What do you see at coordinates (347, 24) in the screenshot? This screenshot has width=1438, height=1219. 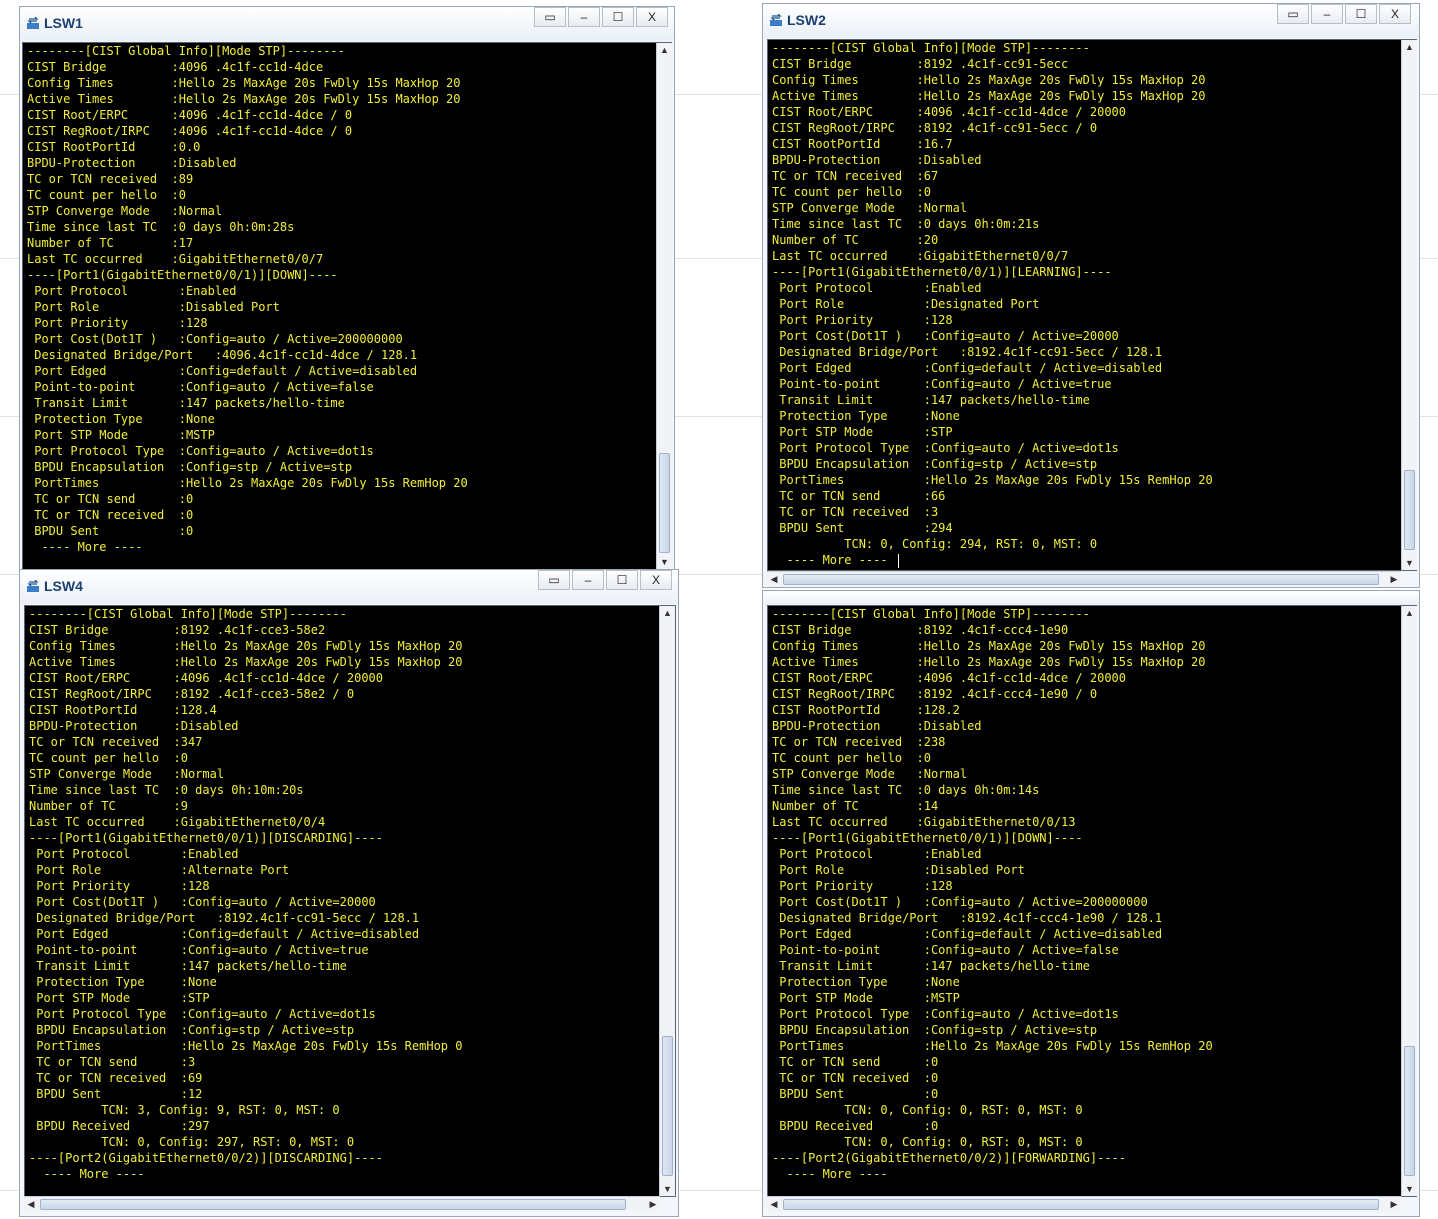 I see `lsw1-titlebar: LSW1 ▭ – ☐ X` at bounding box center [347, 24].